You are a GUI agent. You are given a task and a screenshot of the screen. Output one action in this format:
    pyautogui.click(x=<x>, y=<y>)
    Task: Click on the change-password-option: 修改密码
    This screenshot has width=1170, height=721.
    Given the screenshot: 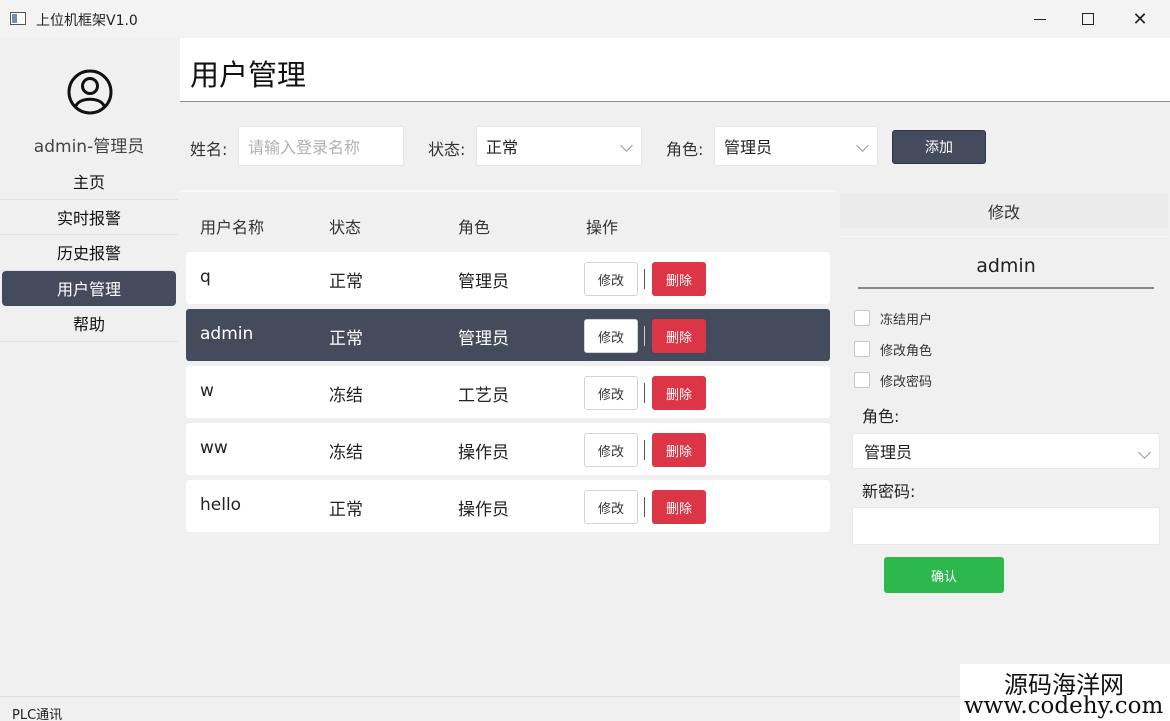 What is the action you would take?
    pyautogui.click(x=893, y=380)
    